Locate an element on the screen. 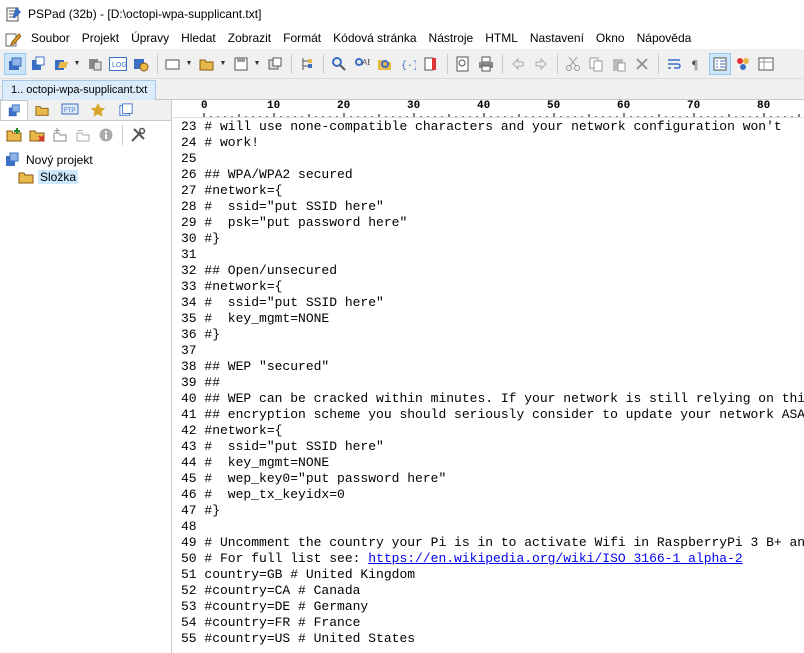 This screenshot has height=653, width=804. code-line: 33 #network={ is located at coordinates (231, 287).